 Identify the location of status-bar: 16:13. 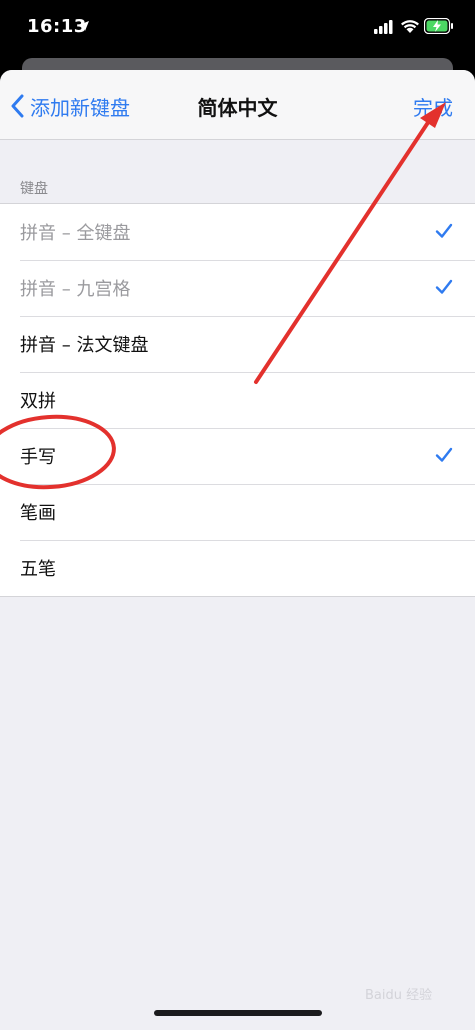
(237, 29).